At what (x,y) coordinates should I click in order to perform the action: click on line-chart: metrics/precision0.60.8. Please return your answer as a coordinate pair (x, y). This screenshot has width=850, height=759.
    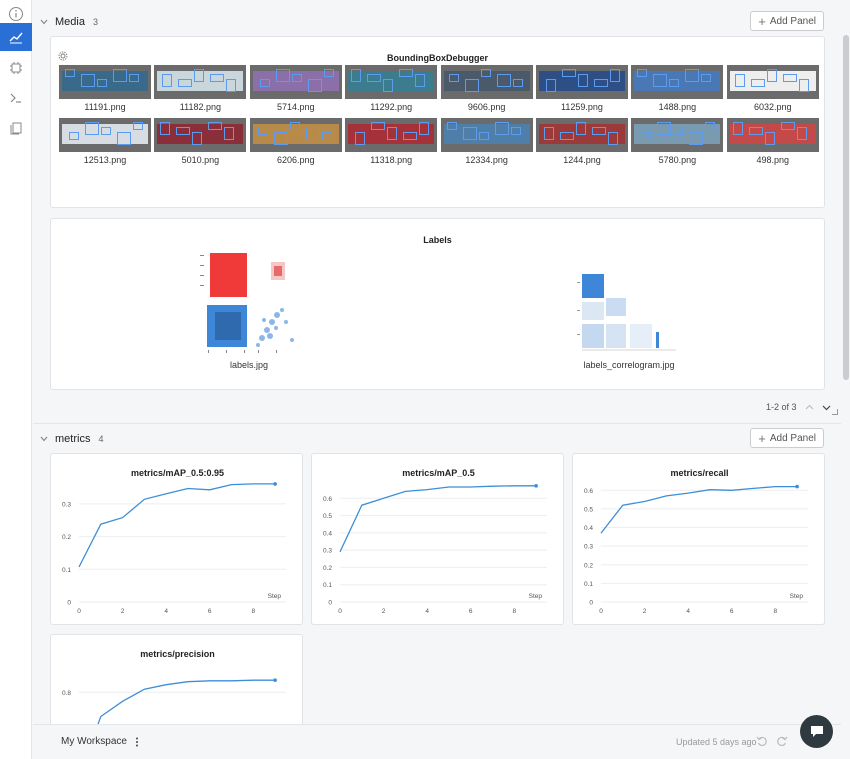
    Looking at the image, I should click on (174, 686).